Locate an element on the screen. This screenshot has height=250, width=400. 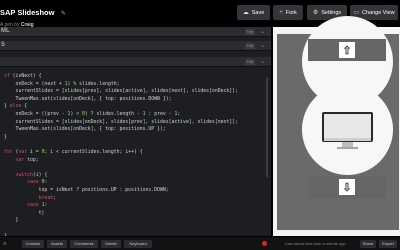
html-pane-header: ML Tidy ⌄ is located at coordinates (135, 32).